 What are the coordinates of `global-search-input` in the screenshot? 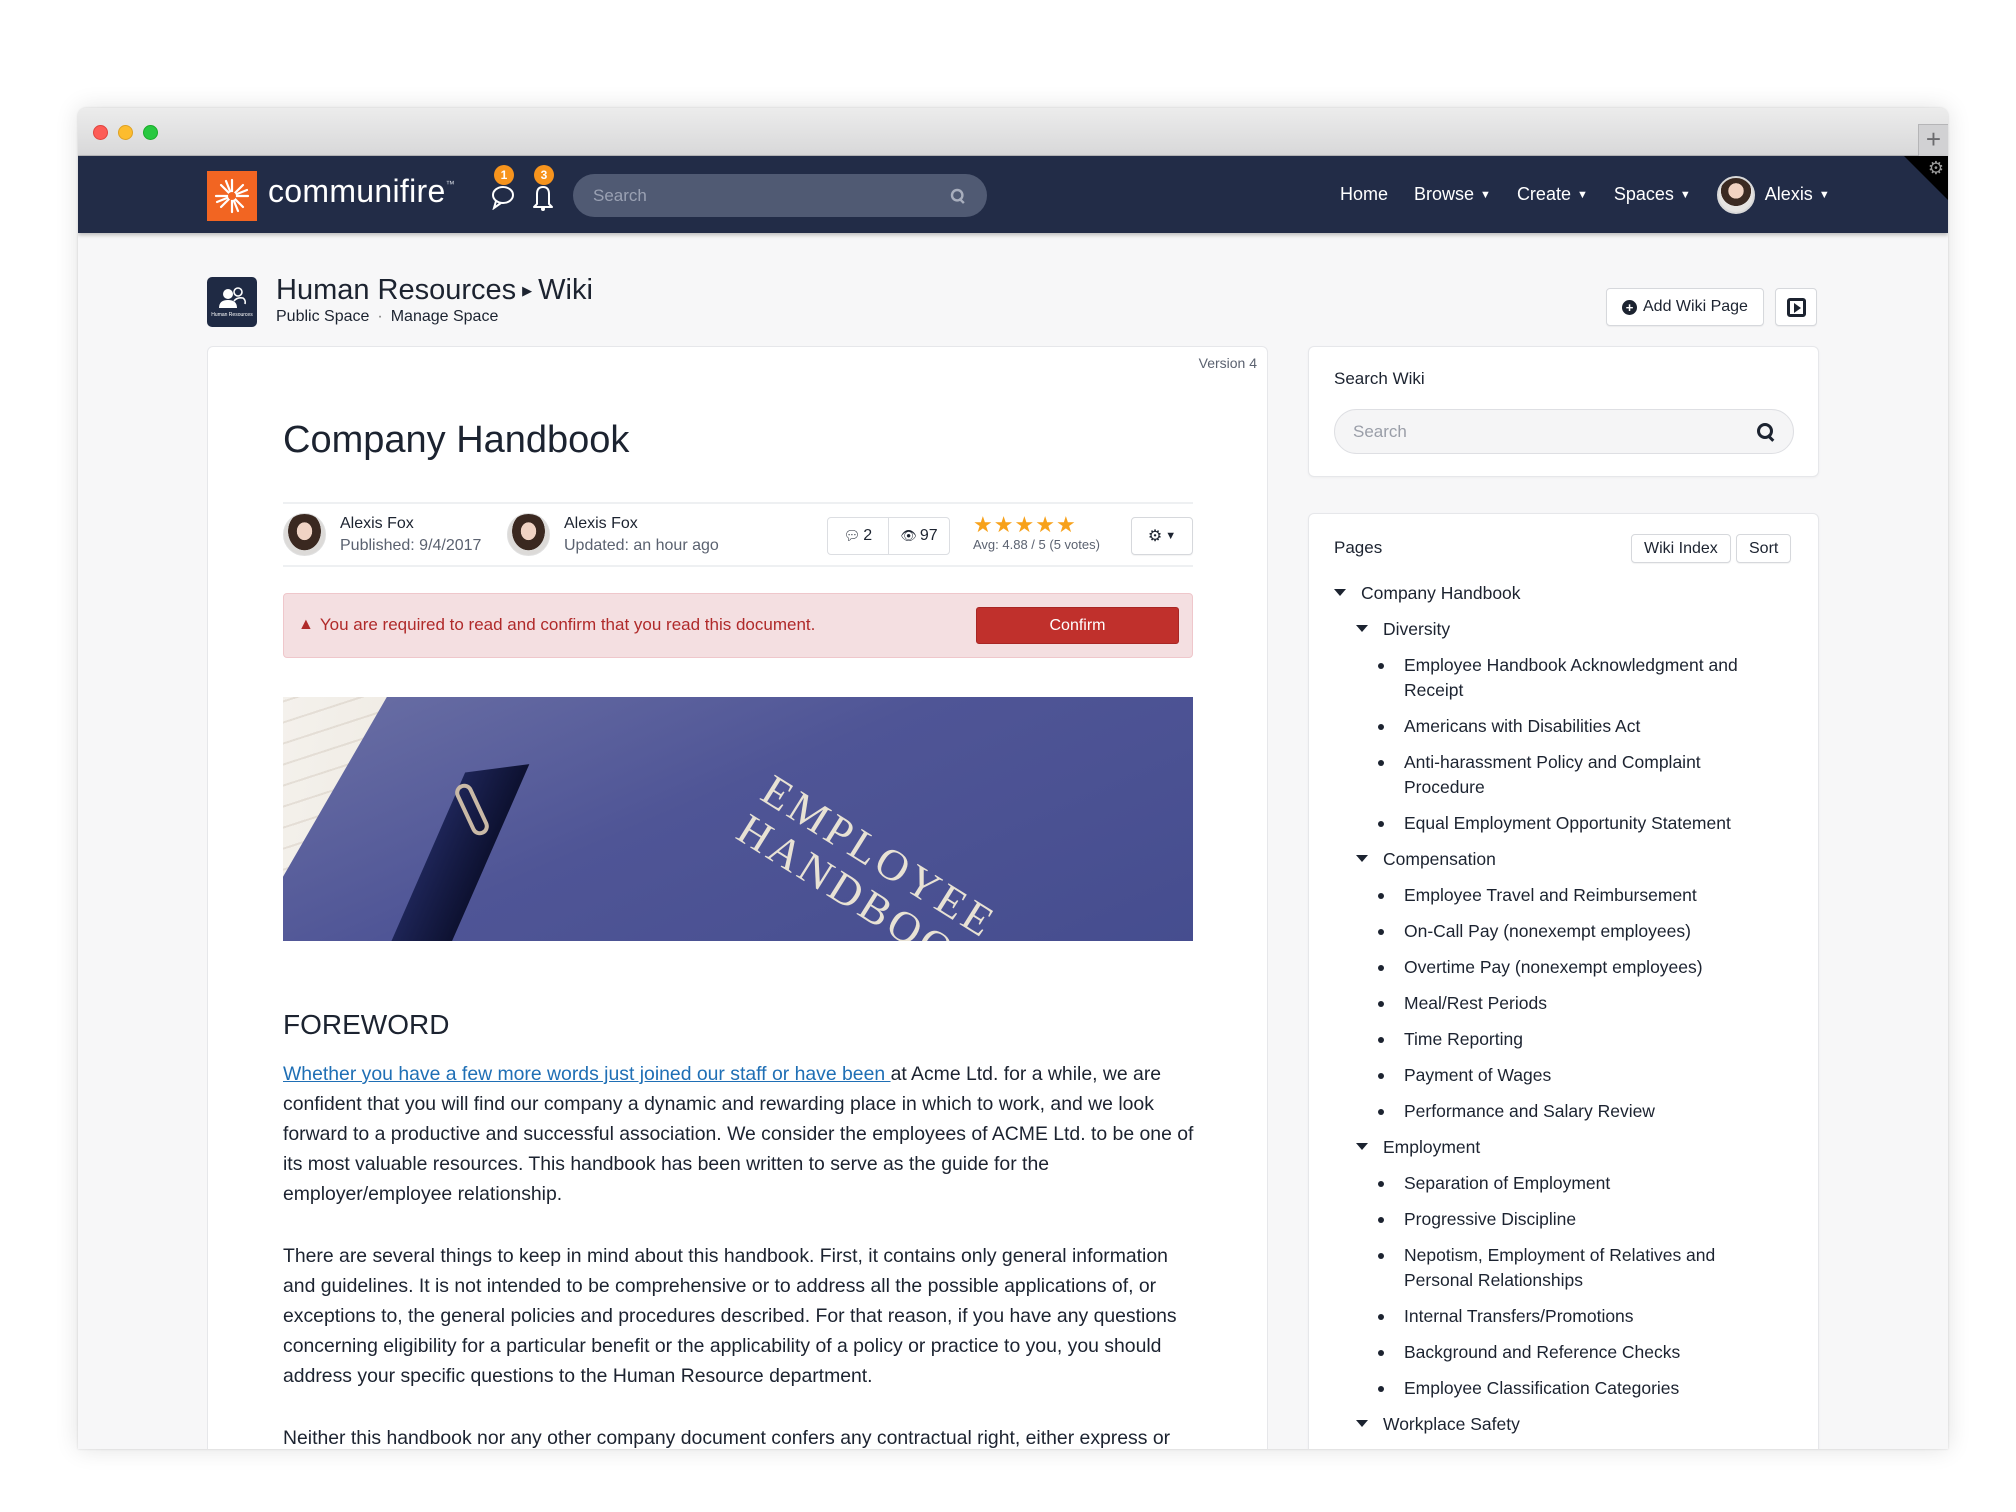 It's located at (771, 195).